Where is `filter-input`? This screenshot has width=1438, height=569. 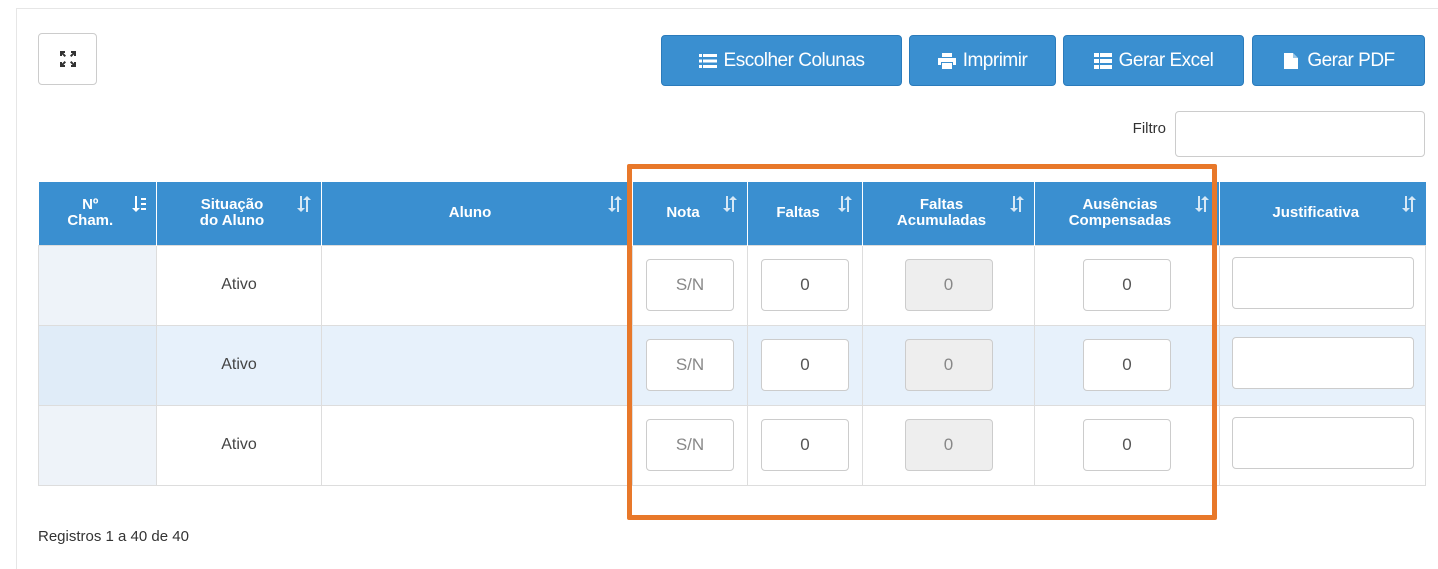 filter-input is located at coordinates (1300, 134).